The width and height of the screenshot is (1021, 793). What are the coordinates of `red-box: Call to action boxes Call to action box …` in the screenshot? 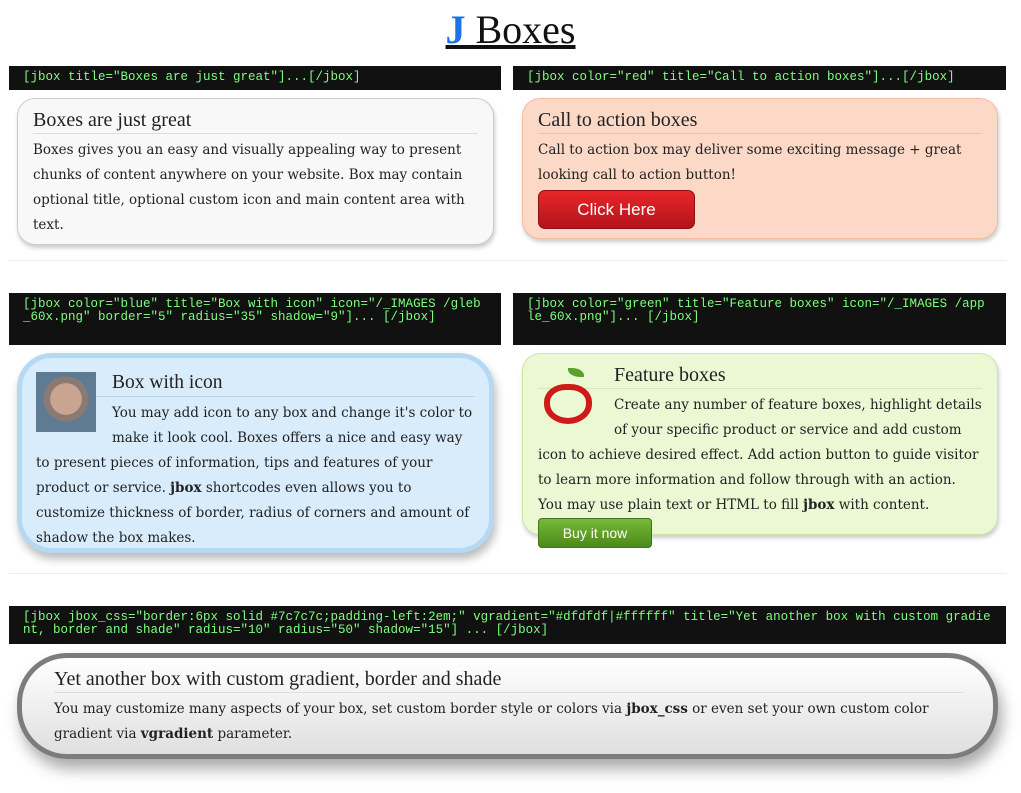 It's located at (760, 168).